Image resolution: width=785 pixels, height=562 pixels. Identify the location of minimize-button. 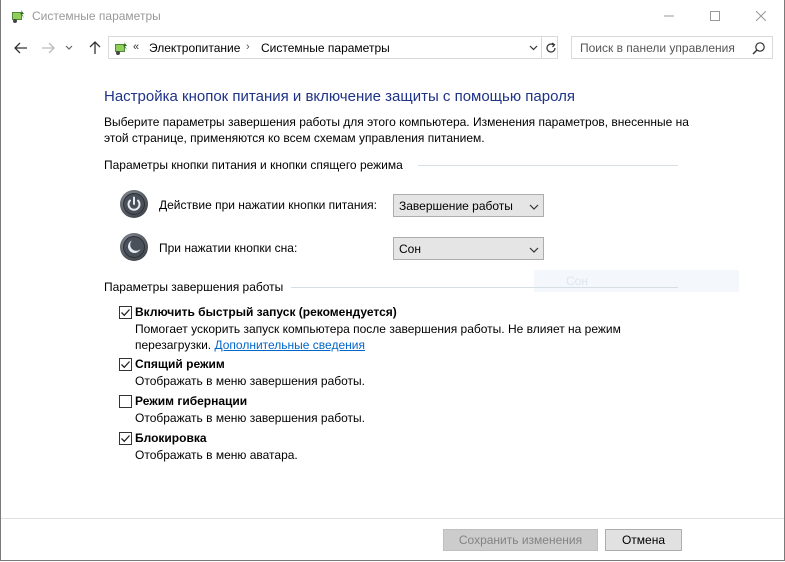
(669, 15).